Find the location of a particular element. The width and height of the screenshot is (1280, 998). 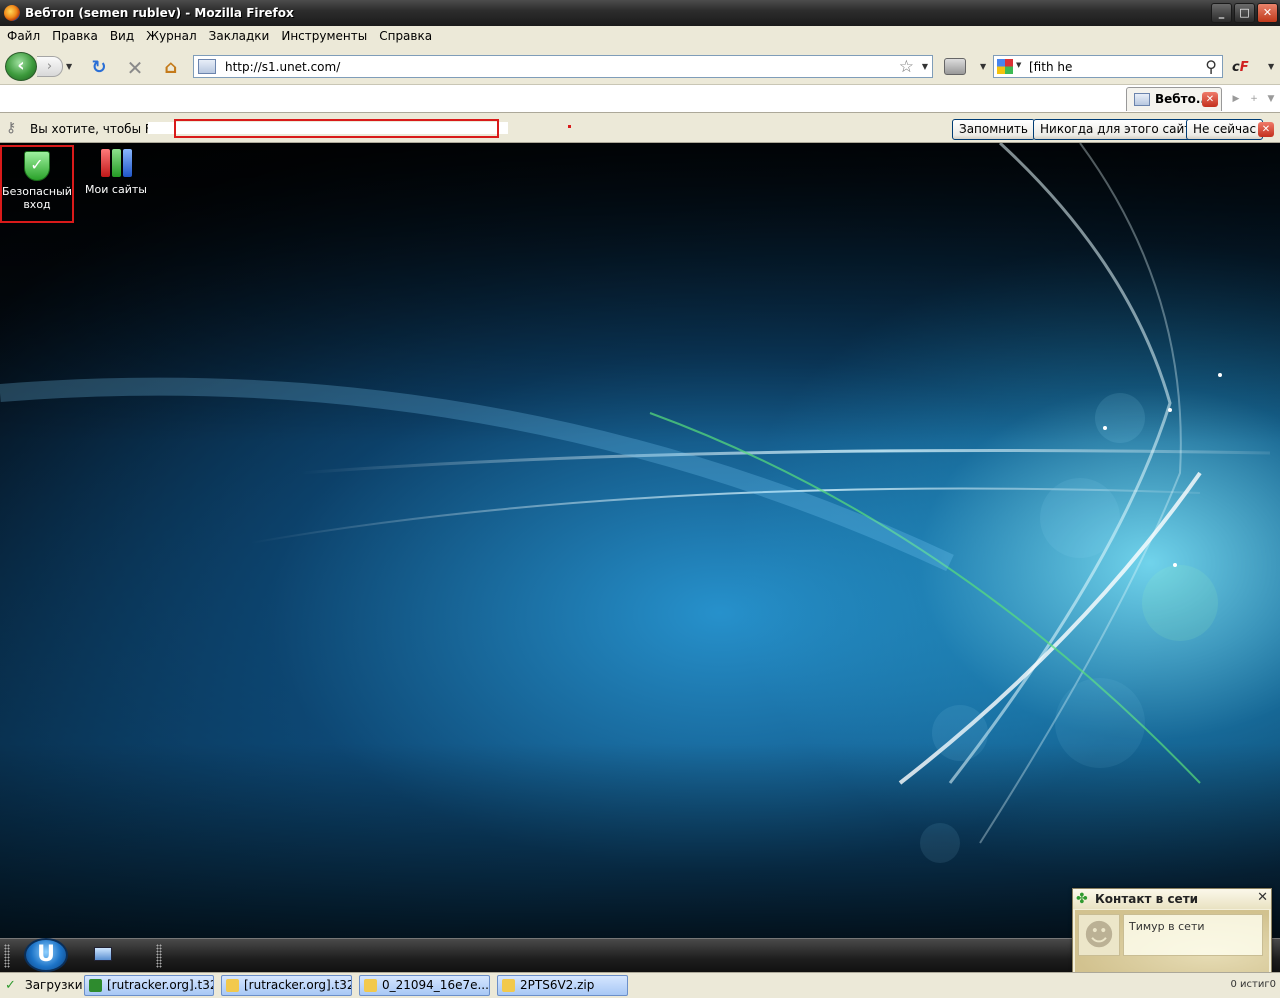

firefox-icon is located at coordinates (12, 13).